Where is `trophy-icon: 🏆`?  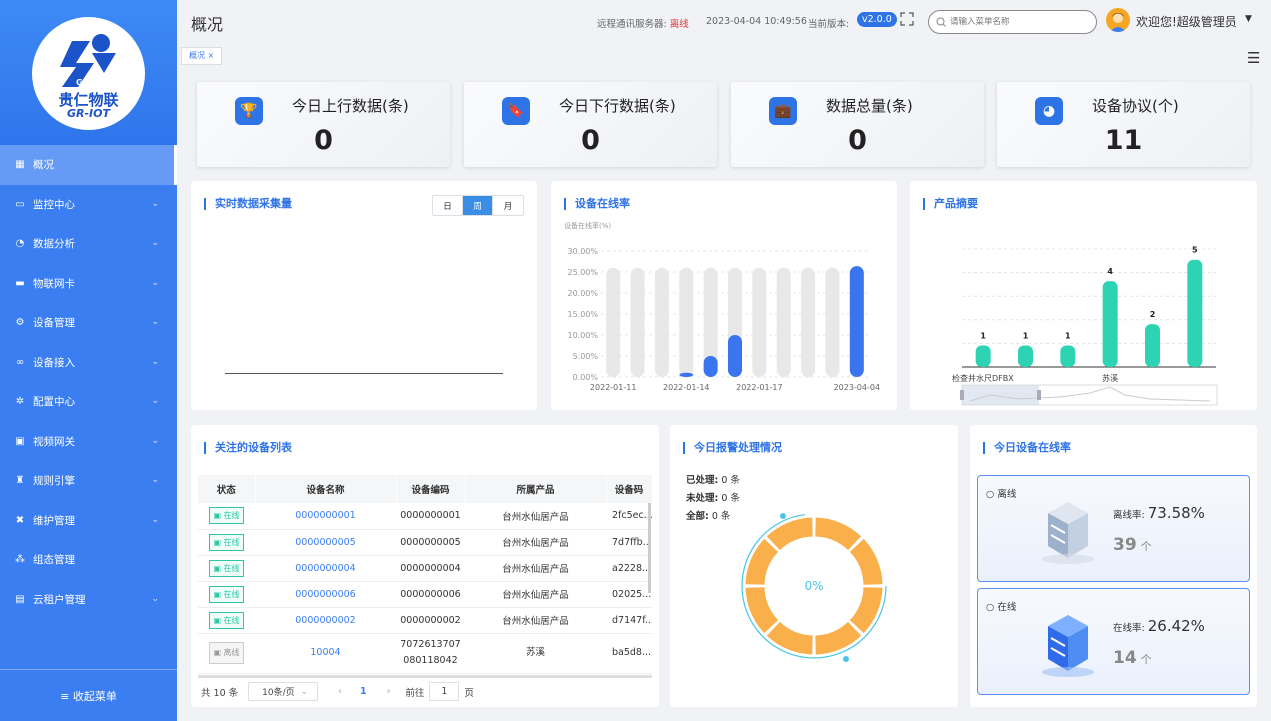
trophy-icon: 🏆 is located at coordinates (249, 111).